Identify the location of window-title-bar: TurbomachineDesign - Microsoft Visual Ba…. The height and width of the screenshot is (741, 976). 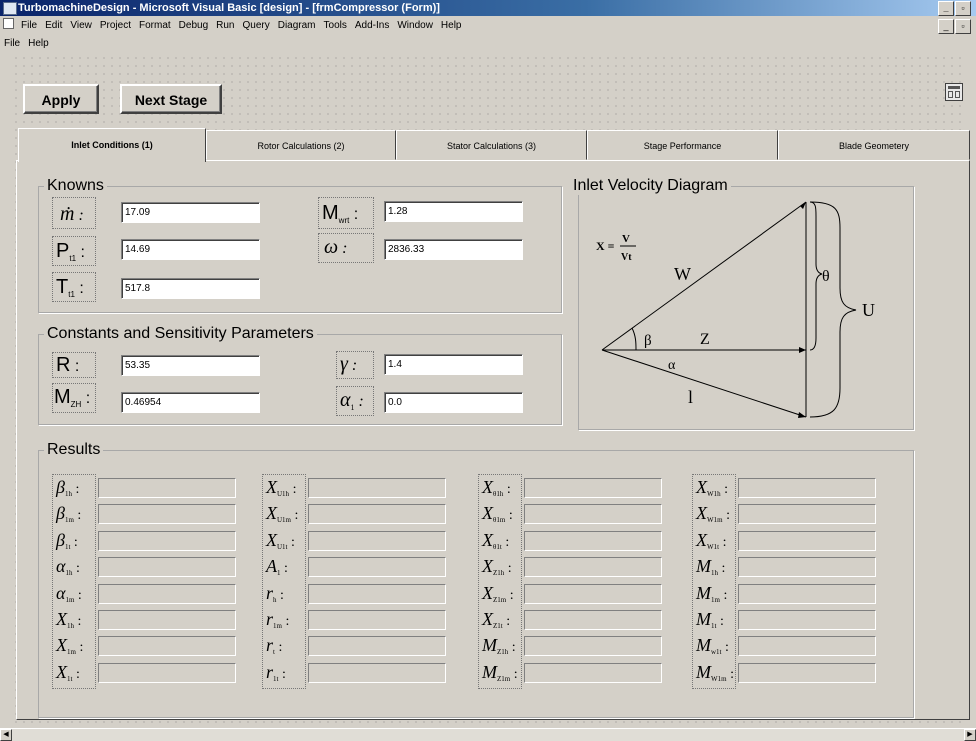
(488, 8).